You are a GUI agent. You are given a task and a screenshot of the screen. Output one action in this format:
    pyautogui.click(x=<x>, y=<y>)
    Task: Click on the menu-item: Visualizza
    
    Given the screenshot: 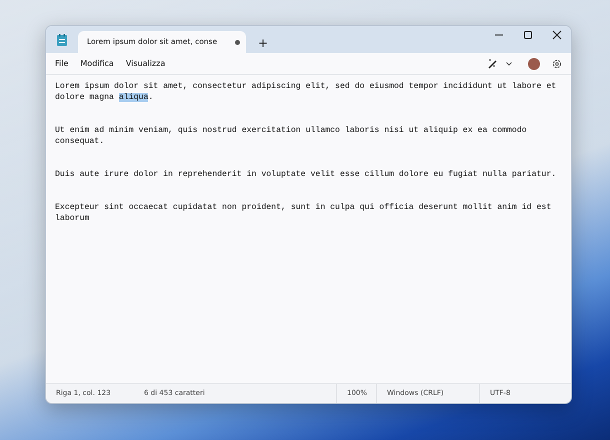 What is the action you would take?
    pyautogui.click(x=146, y=64)
    